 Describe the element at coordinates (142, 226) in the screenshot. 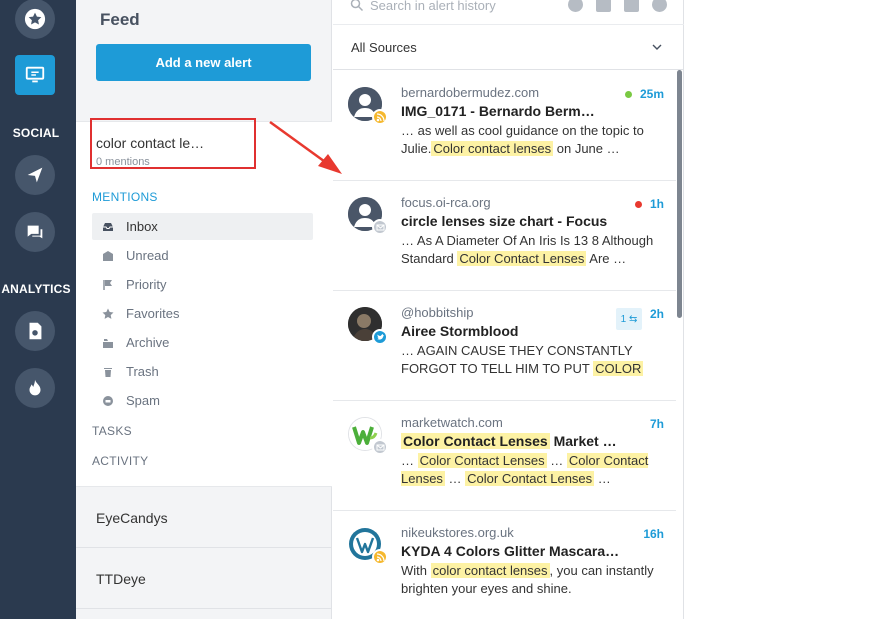

I see `menu-item-label: Inbox` at that location.